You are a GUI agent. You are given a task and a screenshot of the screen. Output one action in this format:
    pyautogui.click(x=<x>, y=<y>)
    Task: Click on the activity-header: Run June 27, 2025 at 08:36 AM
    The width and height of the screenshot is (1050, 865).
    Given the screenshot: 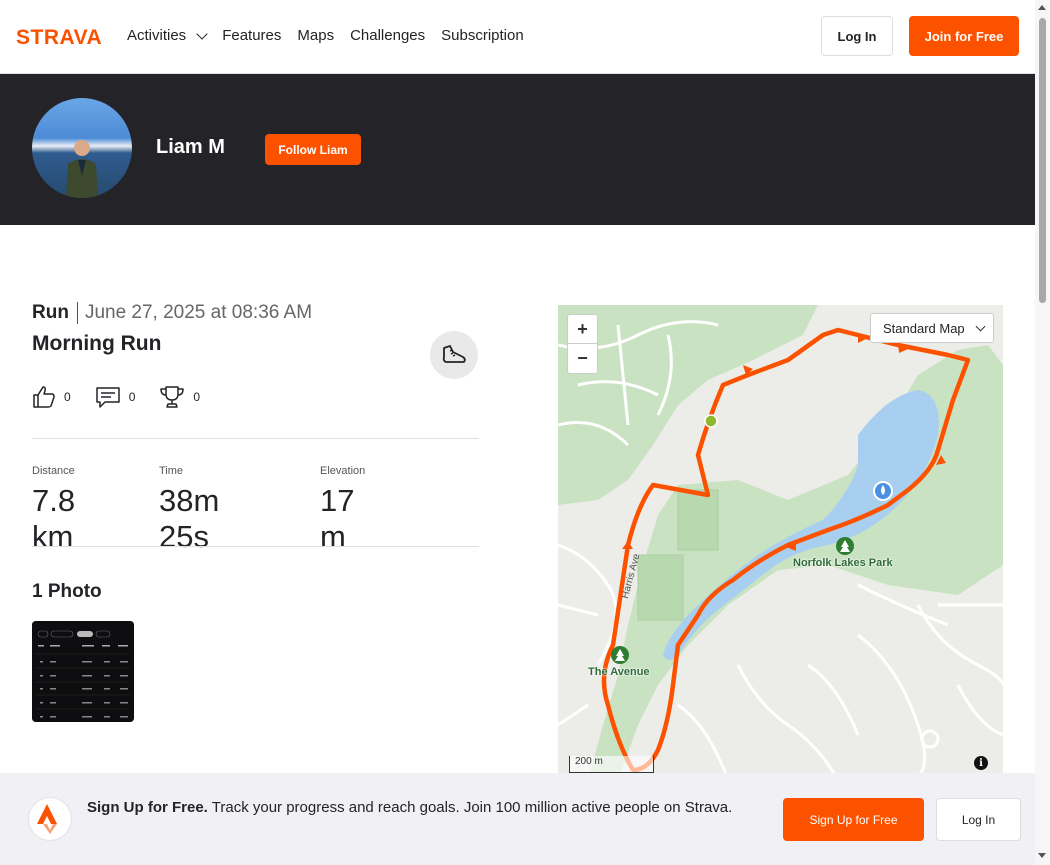 What is the action you would take?
    pyautogui.click(x=172, y=313)
    